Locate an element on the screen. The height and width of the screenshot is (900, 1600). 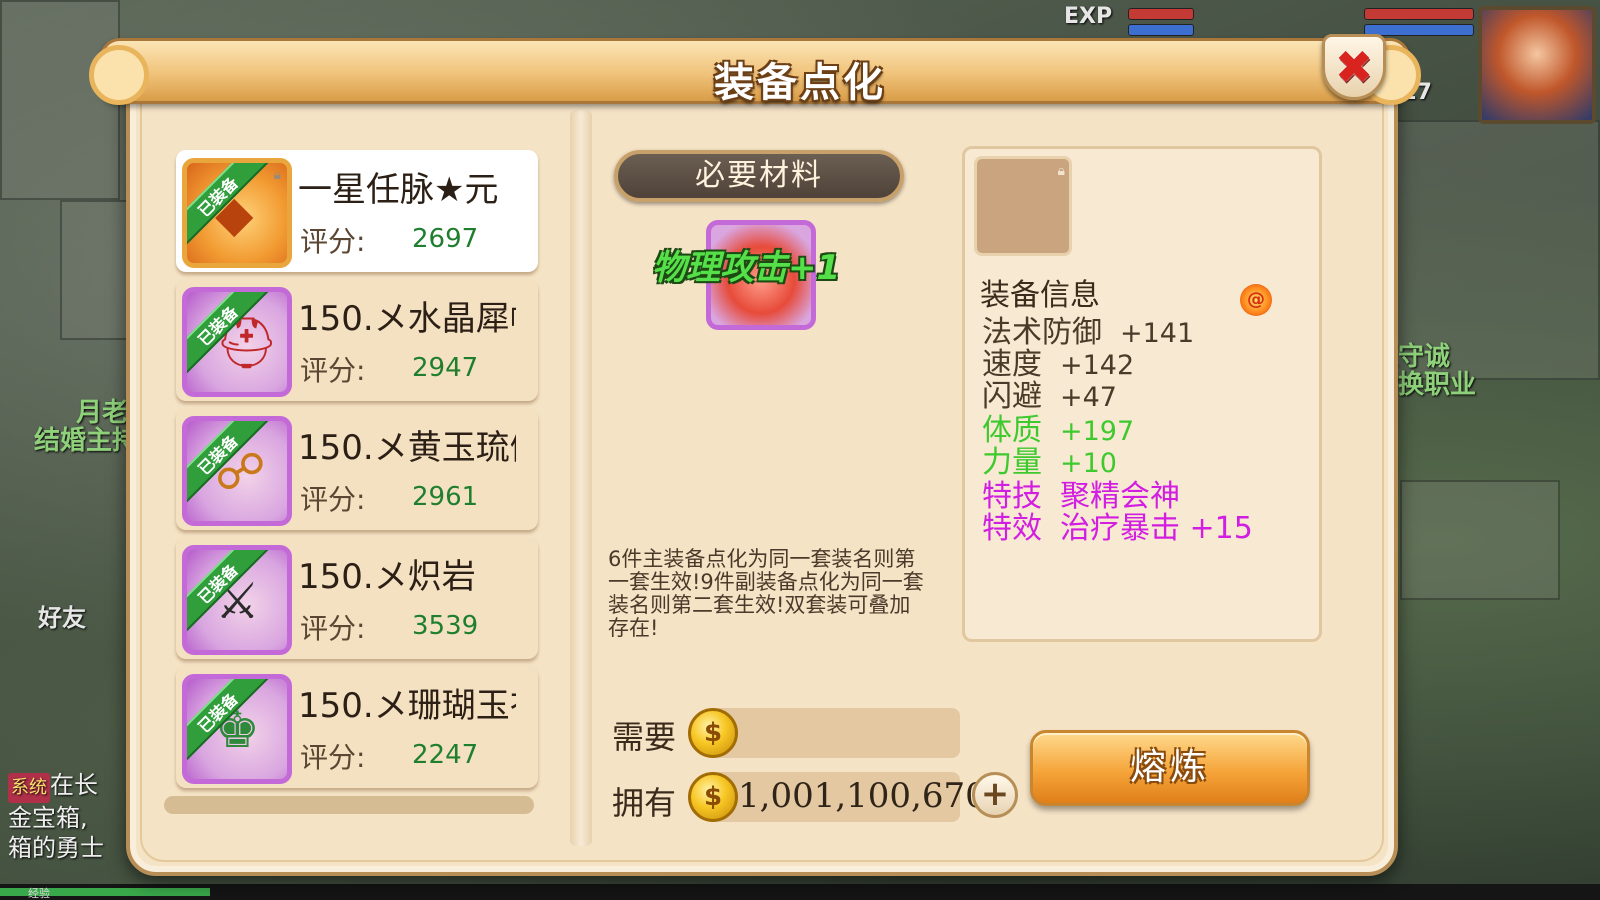
stat-line: 速度 +142 is located at coordinates (1058, 365).